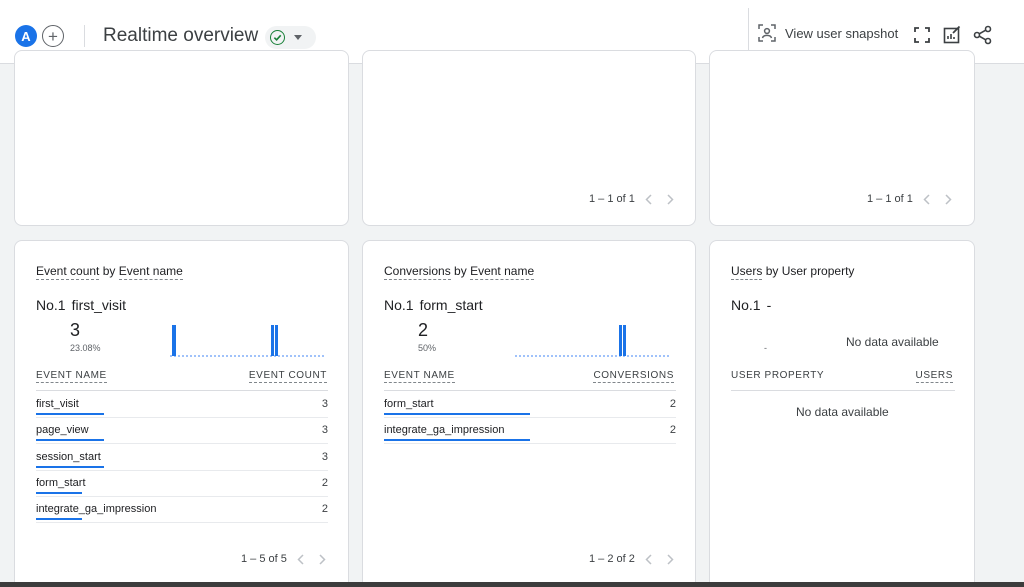  Describe the element at coordinates (298, 37) in the screenshot. I see `chevron-down-icon` at that location.